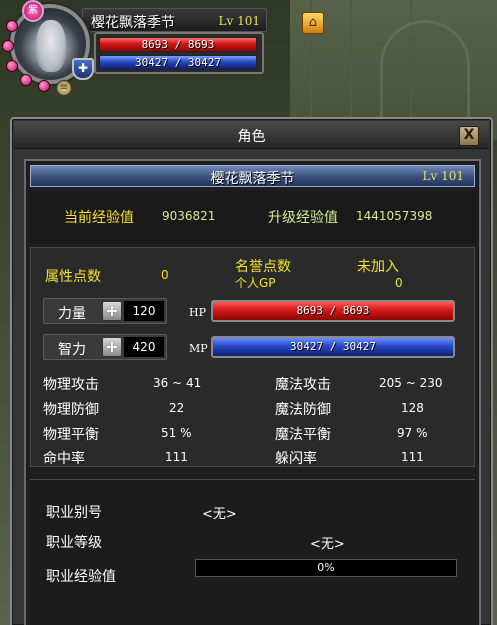 This screenshot has width=497, height=625. Describe the element at coordinates (165, 275) in the screenshot. I see `attr-points-value: 0` at that location.